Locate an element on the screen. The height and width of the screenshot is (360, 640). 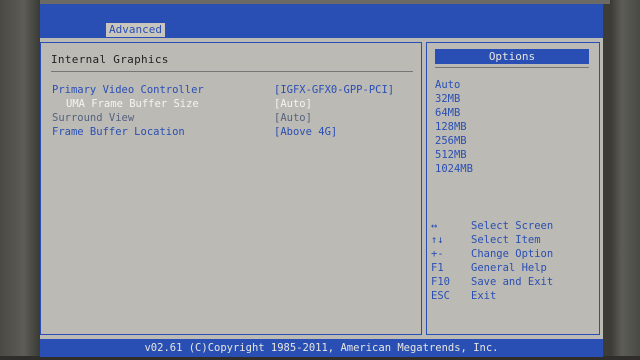
options-divider is located at coordinates (512, 67).